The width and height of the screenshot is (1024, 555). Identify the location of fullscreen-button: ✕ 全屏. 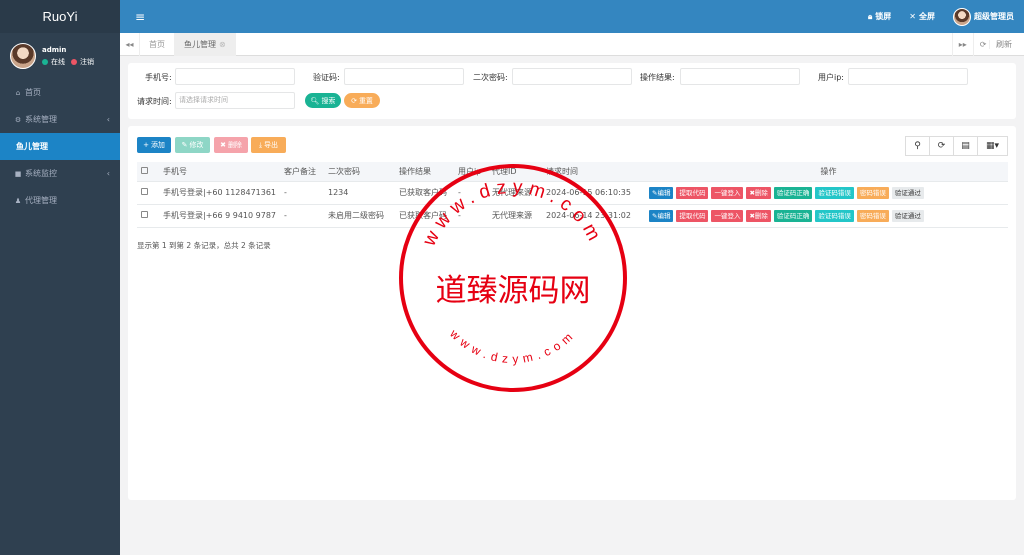
(922, 16).